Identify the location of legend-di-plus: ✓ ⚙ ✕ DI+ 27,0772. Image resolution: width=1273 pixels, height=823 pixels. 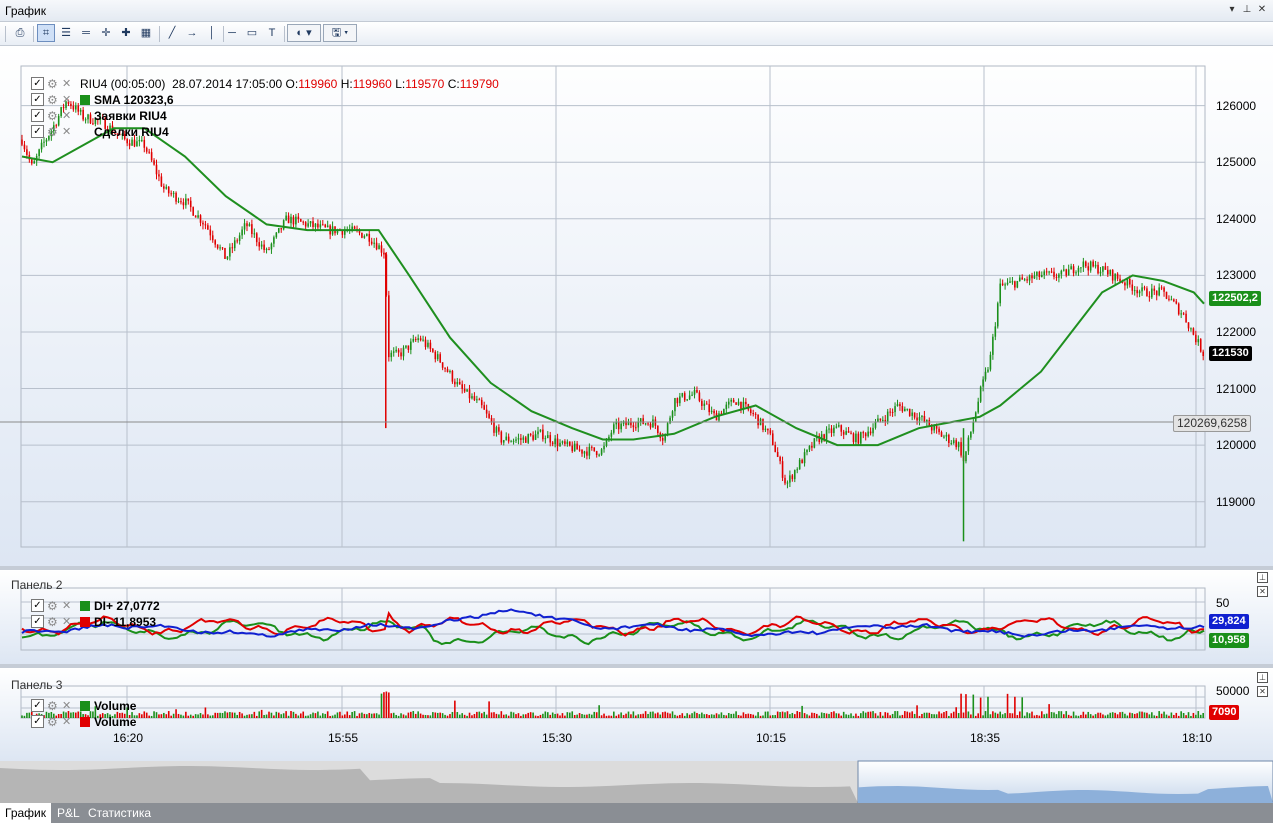
(95, 605).